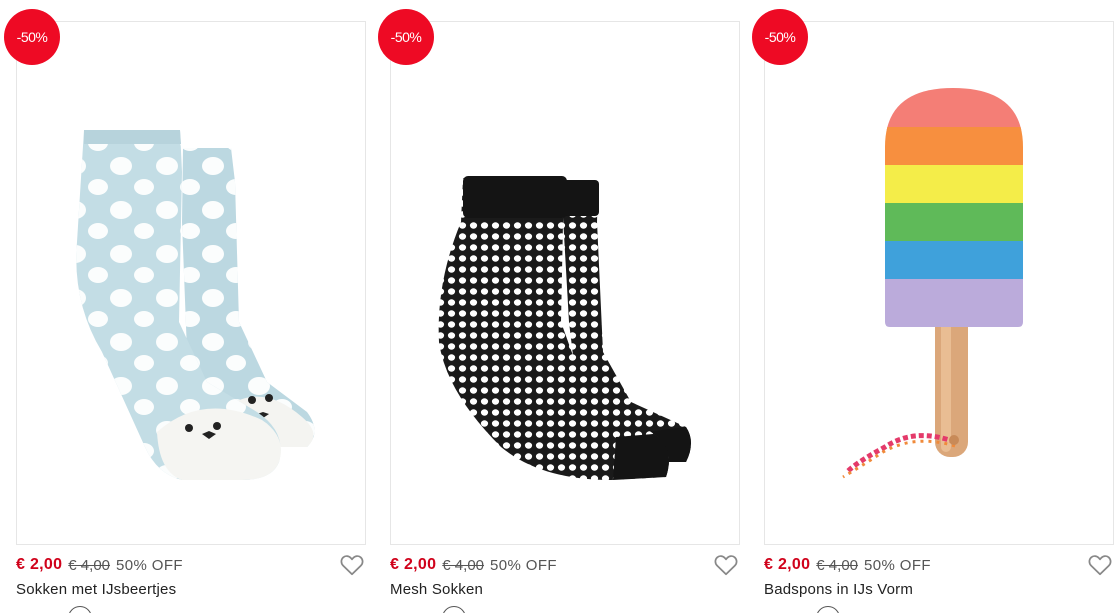 This screenshot has height=613, width=1120. I want to click on popsicle-sponge-image, so click(932, 283).